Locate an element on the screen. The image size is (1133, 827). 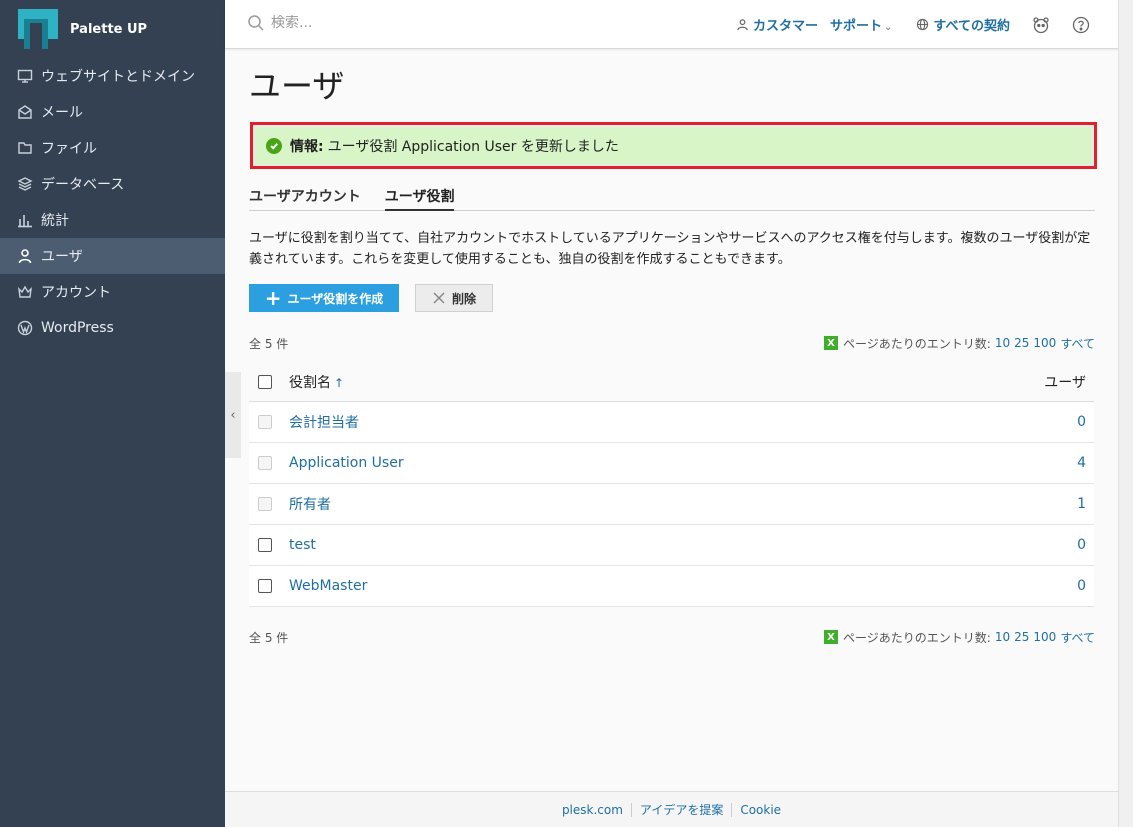
toolbar: + ユーザ役割を作成 削除 is located at coordinates (672, 298).